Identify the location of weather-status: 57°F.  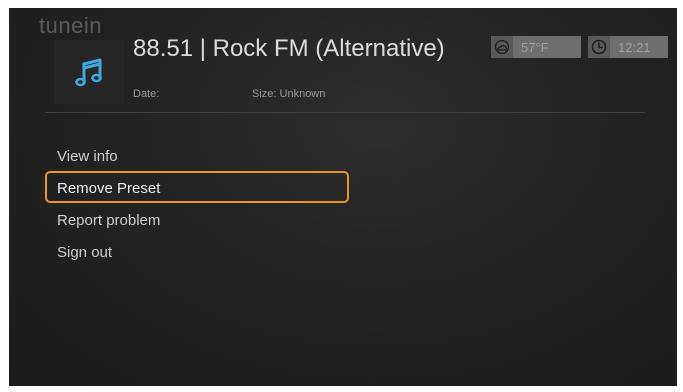
(536, 47).